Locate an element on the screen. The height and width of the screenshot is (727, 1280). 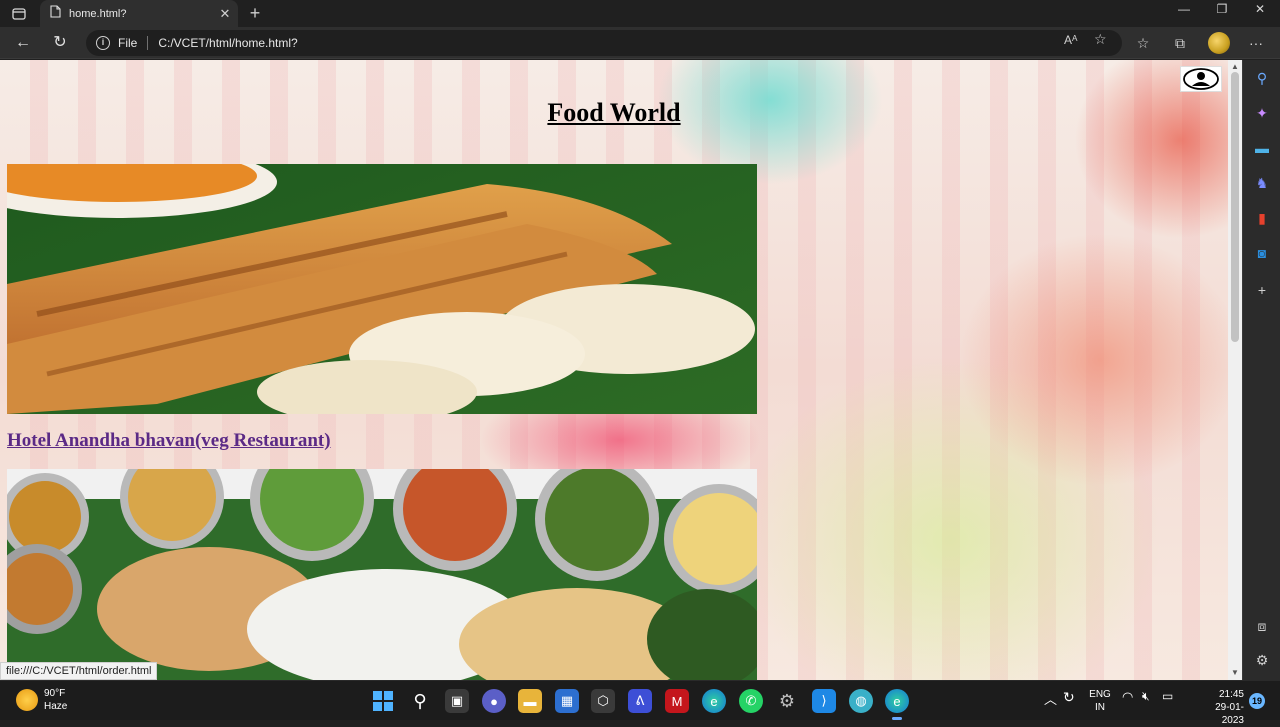
app-icon: ⬡ is located at coordinates (603, 701).